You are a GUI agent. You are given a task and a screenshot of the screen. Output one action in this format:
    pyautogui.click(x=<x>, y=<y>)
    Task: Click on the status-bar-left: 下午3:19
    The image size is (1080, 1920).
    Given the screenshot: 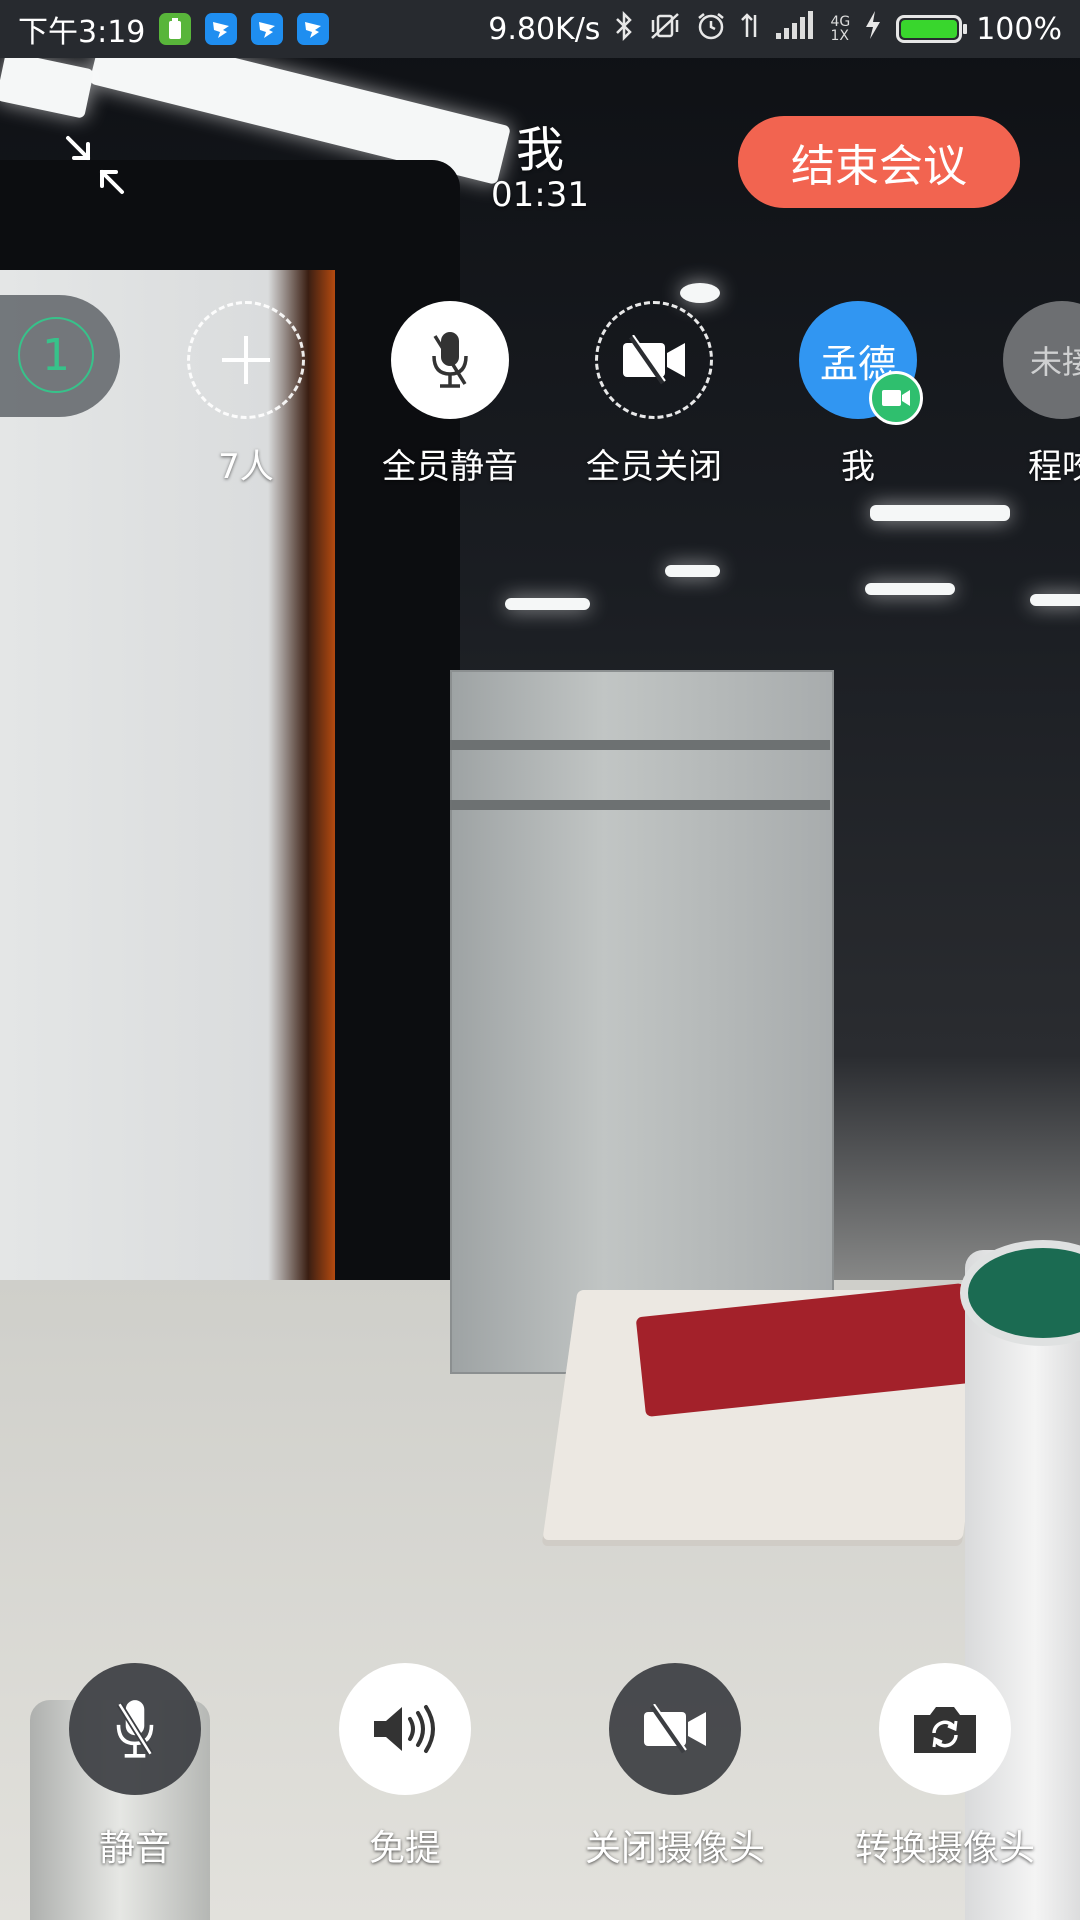 What is the action you would take?
    pyautogui.click(x=174, y=29)
    